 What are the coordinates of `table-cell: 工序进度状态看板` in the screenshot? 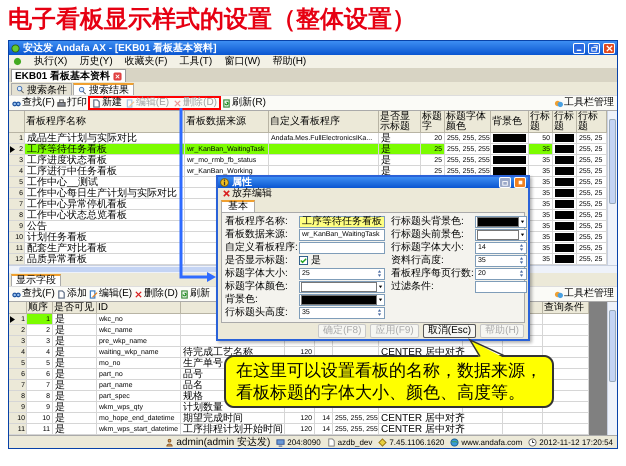 It's located at (105, 160).